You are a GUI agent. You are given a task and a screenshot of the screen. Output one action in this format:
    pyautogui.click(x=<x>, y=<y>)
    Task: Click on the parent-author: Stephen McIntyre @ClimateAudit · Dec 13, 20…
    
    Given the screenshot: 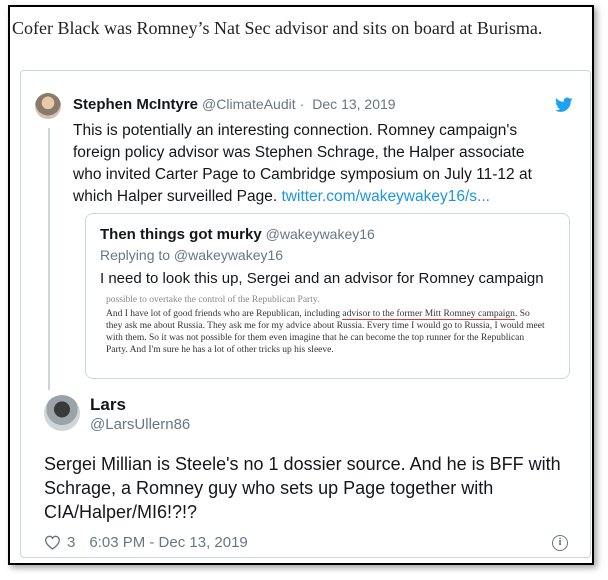 What is the action you would take?
    pyautogui.click(x=234, y=104)
    